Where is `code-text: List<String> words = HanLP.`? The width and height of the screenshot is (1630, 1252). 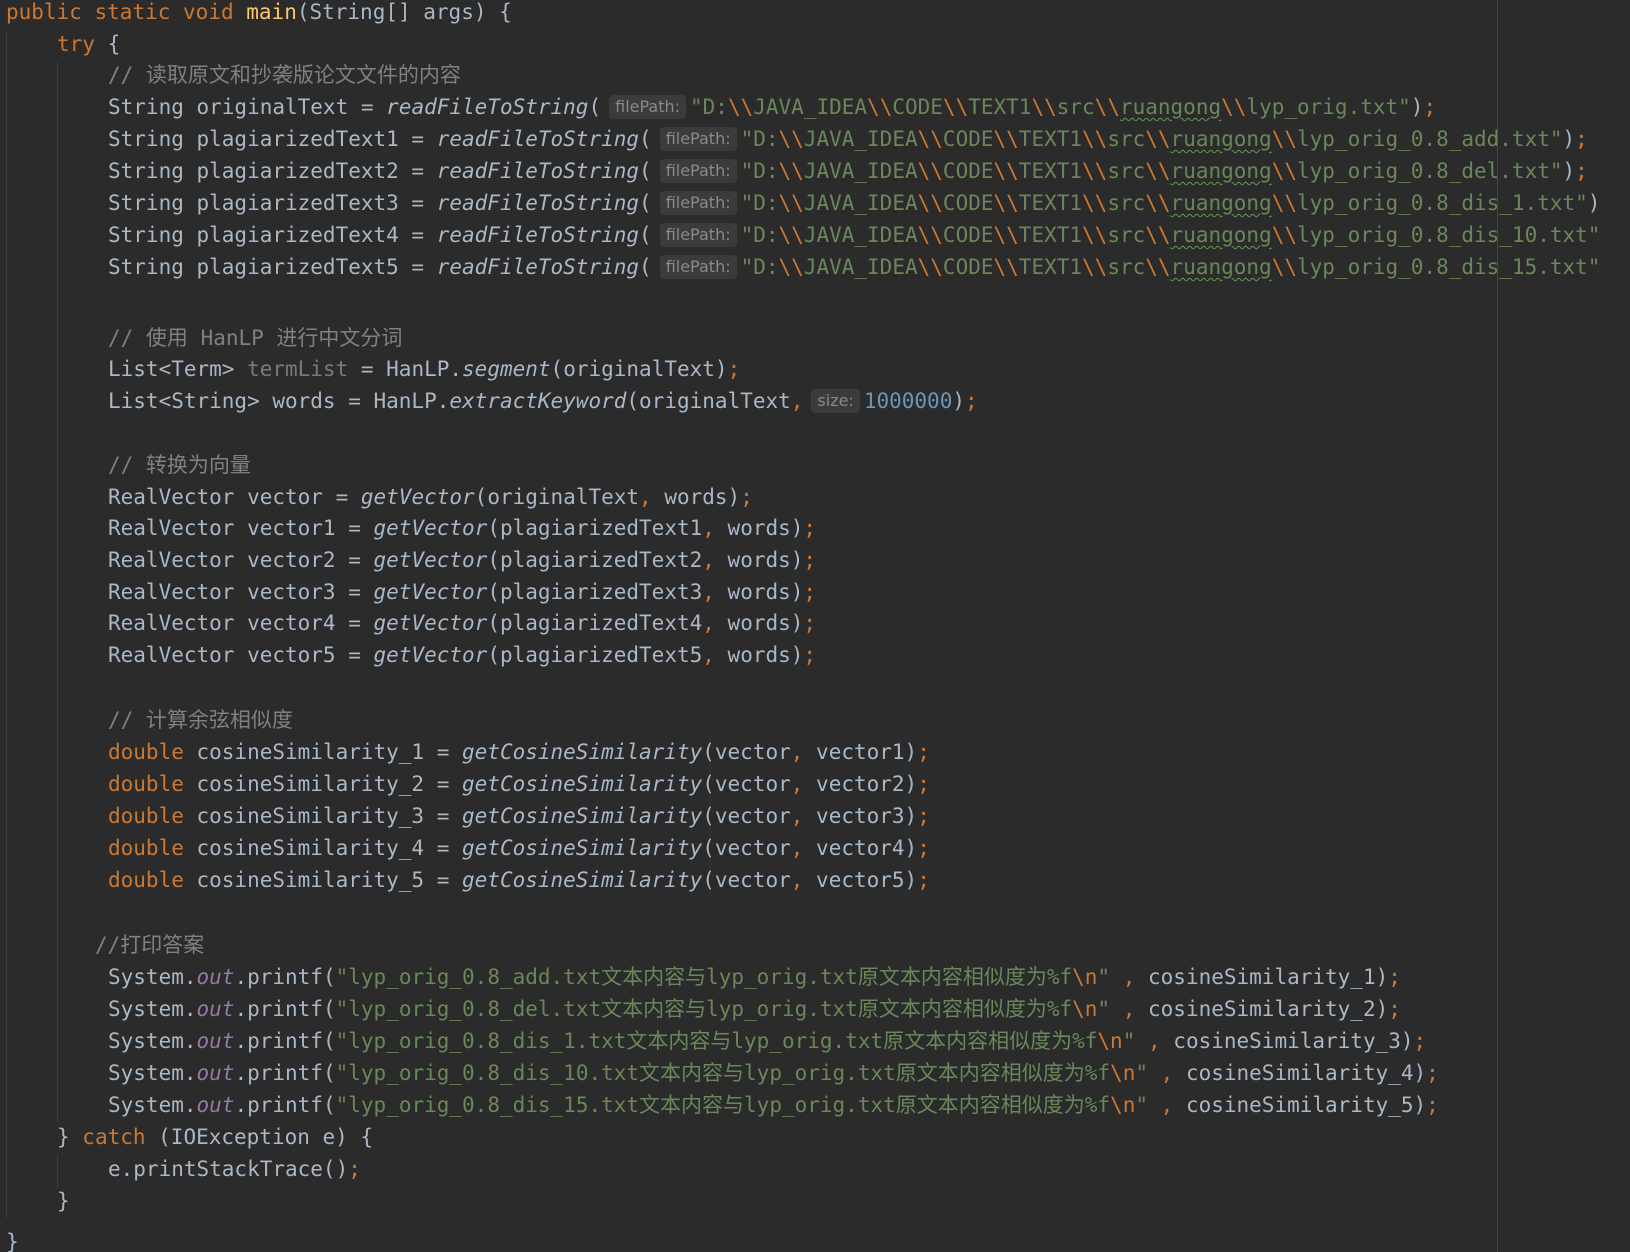 code-text: List<String> words = HanLP. is located at coordinates (279, 401).